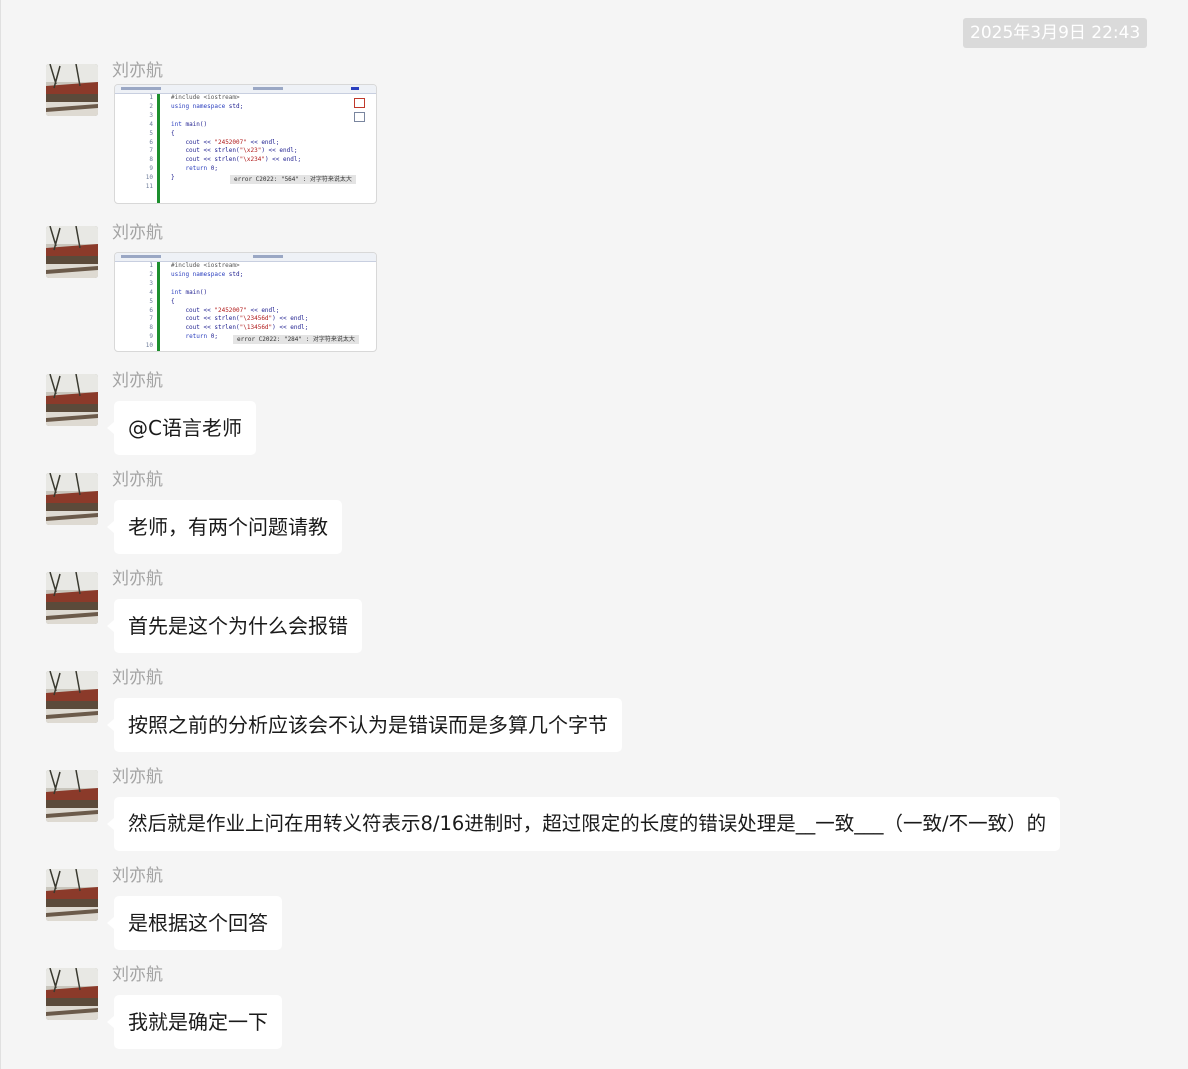  I want to click on line-numbers: 1 2 3 4 5 6 7 8 9 10, so click(136, 306).